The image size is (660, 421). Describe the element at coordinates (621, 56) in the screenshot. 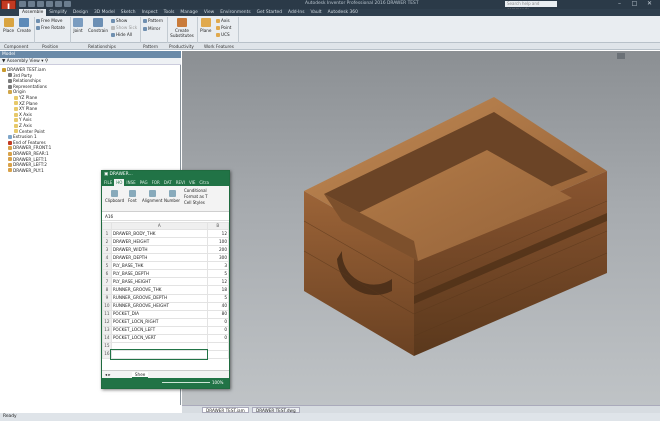

I see `viewcube-icon` at that location.